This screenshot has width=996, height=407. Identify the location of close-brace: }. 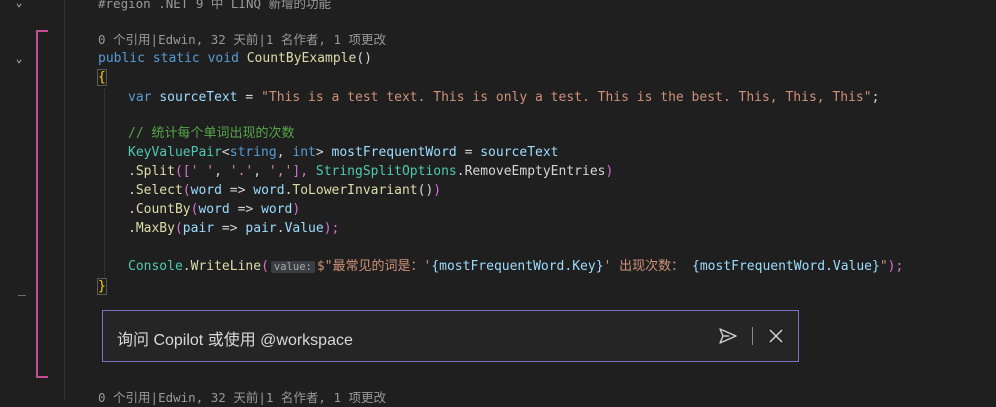
(102, 286).